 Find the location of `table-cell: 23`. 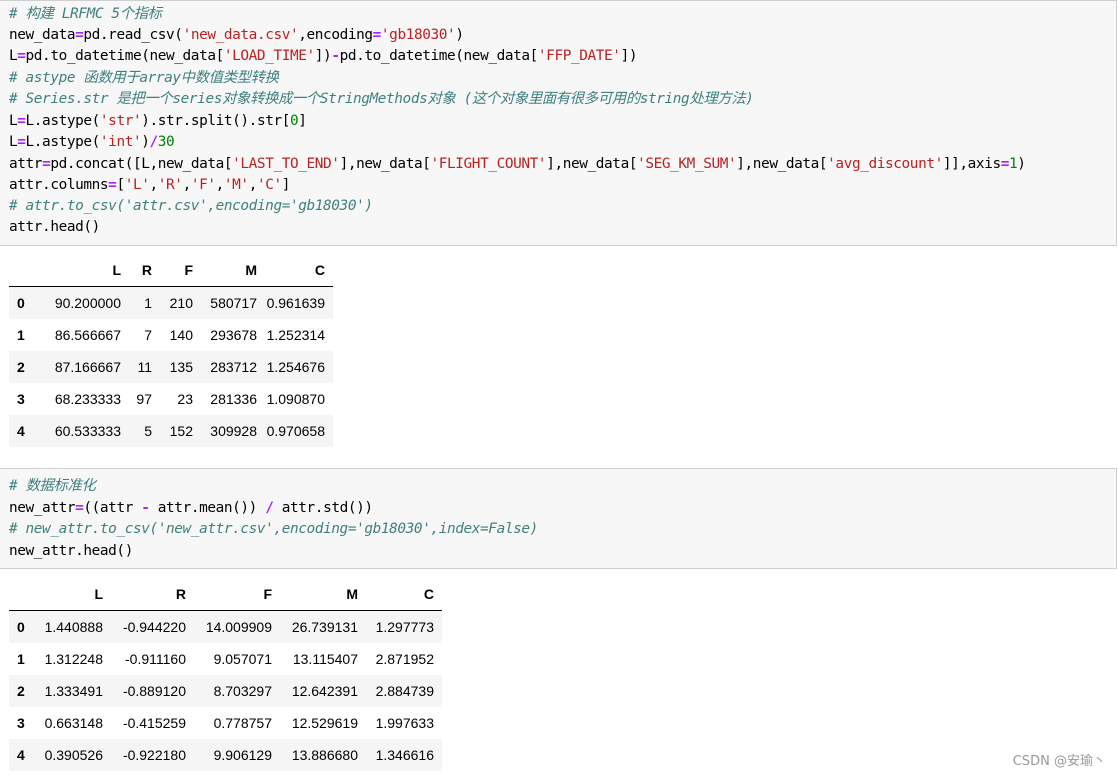

table-cell: 23 is located at coordinates (185, 399).